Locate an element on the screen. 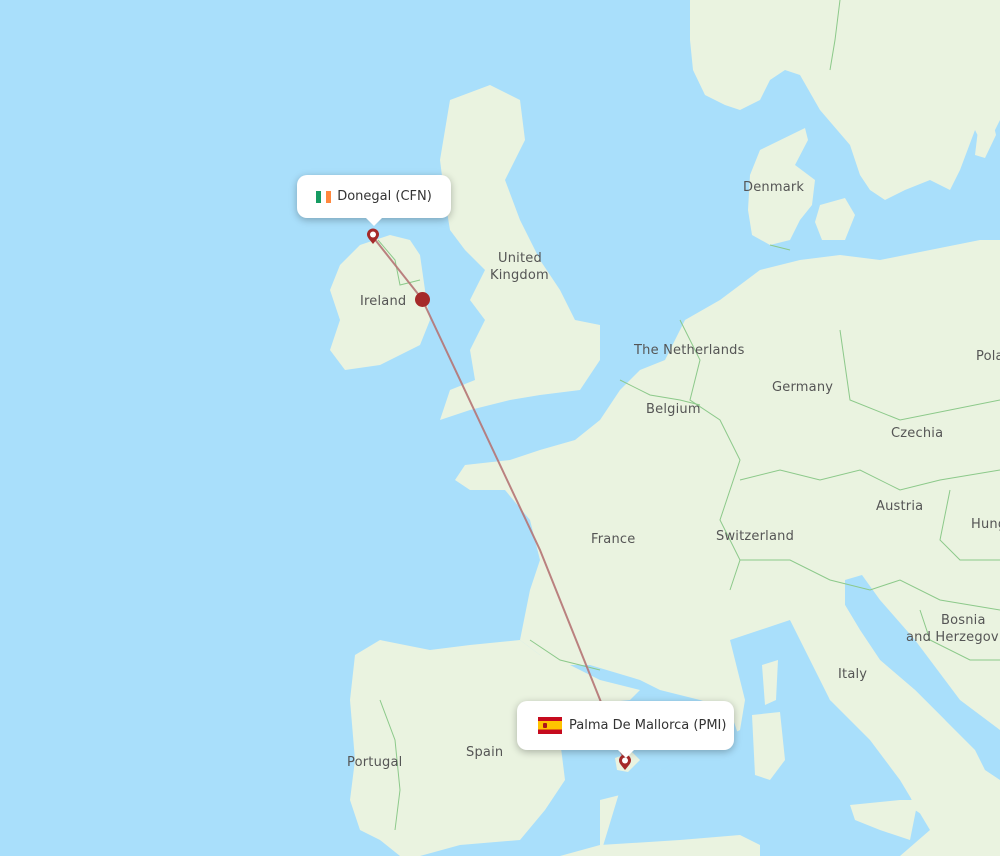 The height and width of the screenshot is (856, 1000). destination-airport-popup: Palma De Mallorca (PMI) is located at coordinates (625, 729).